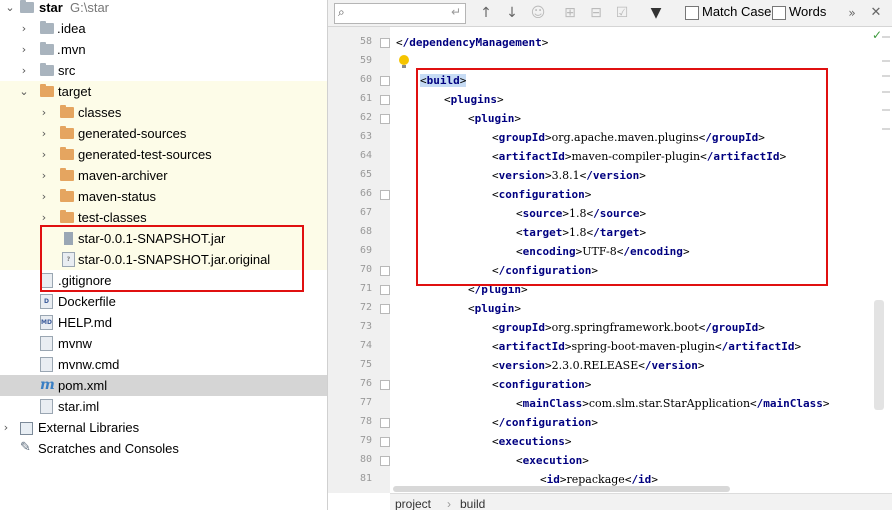 The image size is (892, 510). Describe the element at coordinates (365, 136) in the screenshot. I see `line-number: 63` at that location.